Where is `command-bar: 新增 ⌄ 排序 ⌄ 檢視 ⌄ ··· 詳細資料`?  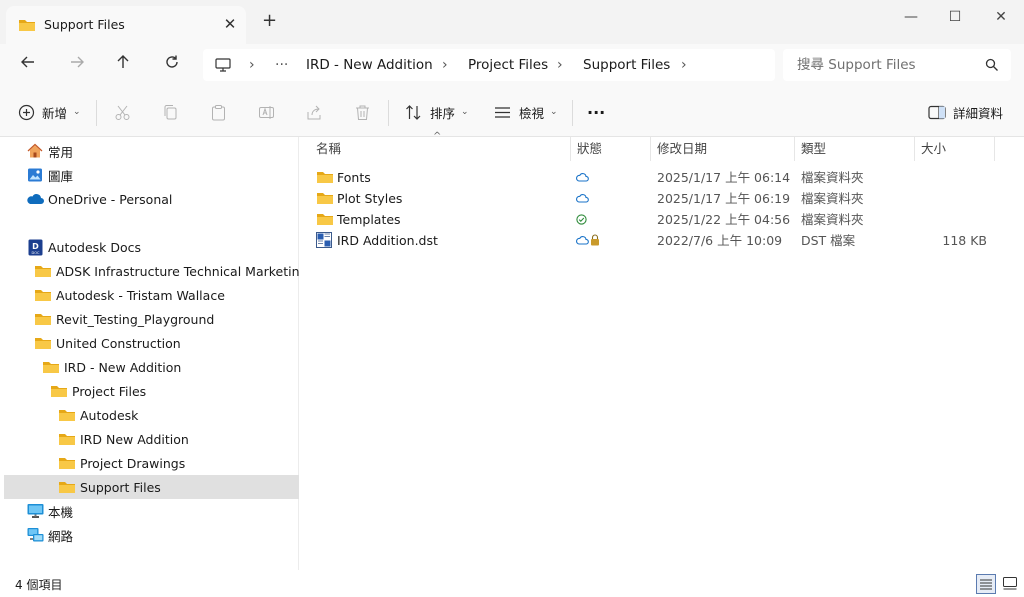
command-bar: 新增 ⌄ 排序 ⌄ 檢視 ⌄ ··· 詳細資料 is located at coordinates (512, 112).